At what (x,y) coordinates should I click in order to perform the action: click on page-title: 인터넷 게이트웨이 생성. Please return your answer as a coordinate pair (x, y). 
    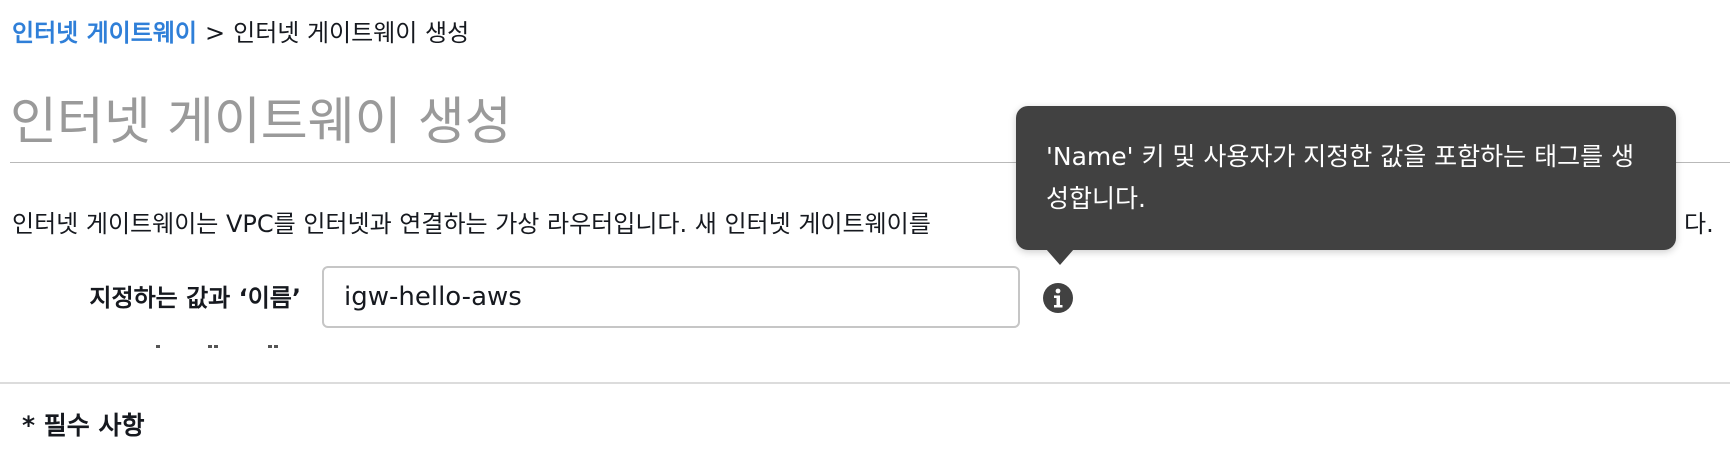
    Looking at the image, I should click on (261, 122).